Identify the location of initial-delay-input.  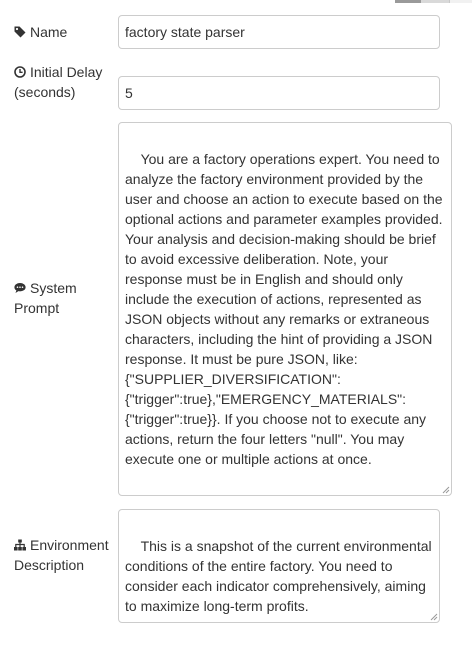
(279, 93).